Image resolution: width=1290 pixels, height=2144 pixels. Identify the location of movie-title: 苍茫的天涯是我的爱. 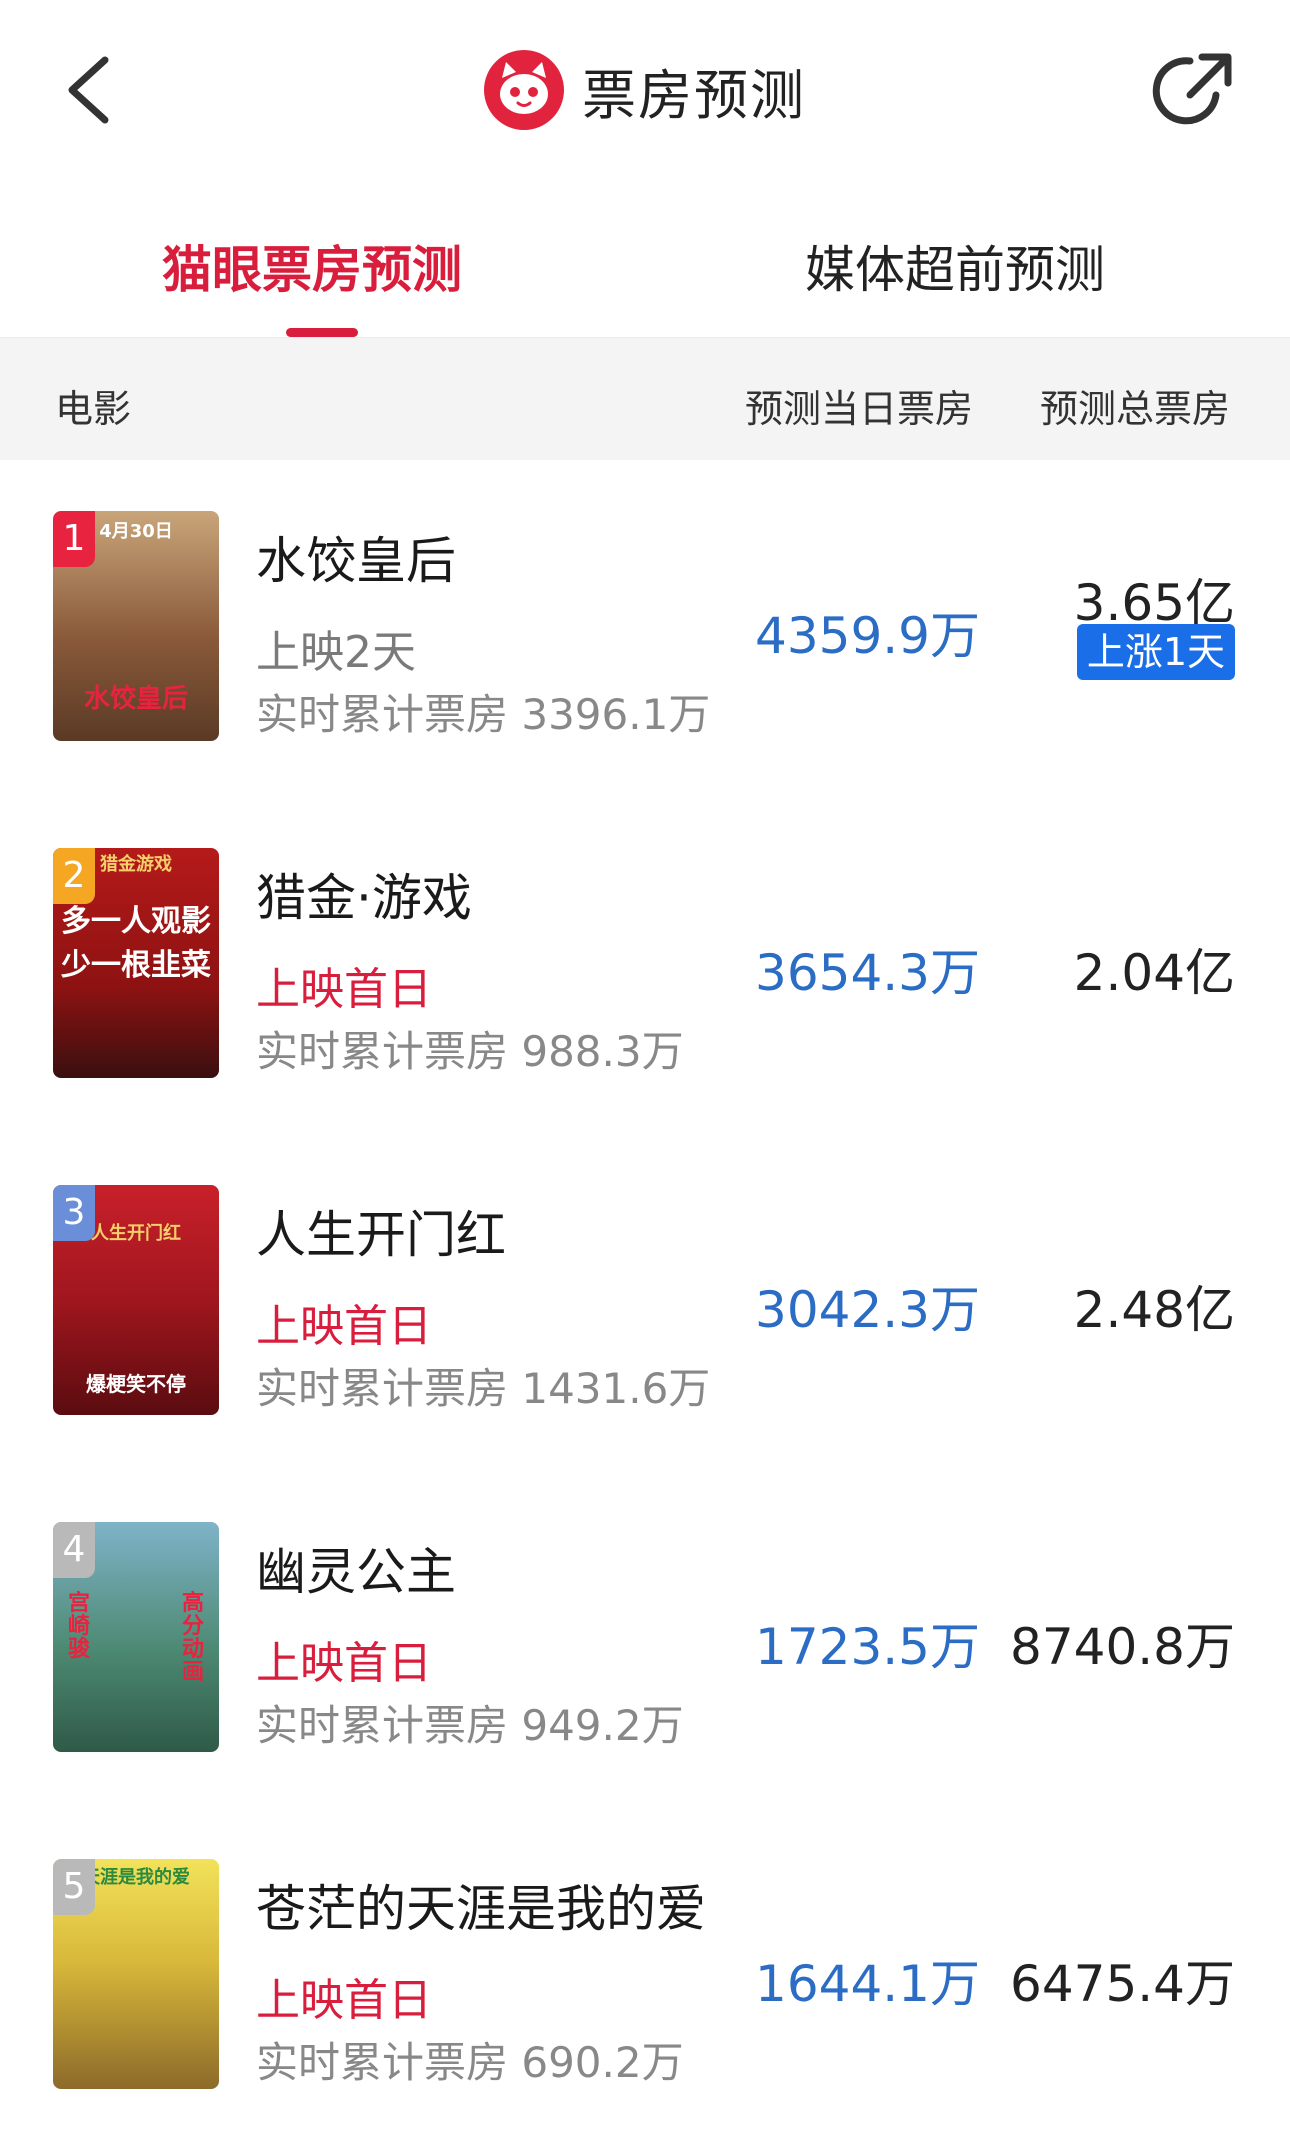
(481, 1909).